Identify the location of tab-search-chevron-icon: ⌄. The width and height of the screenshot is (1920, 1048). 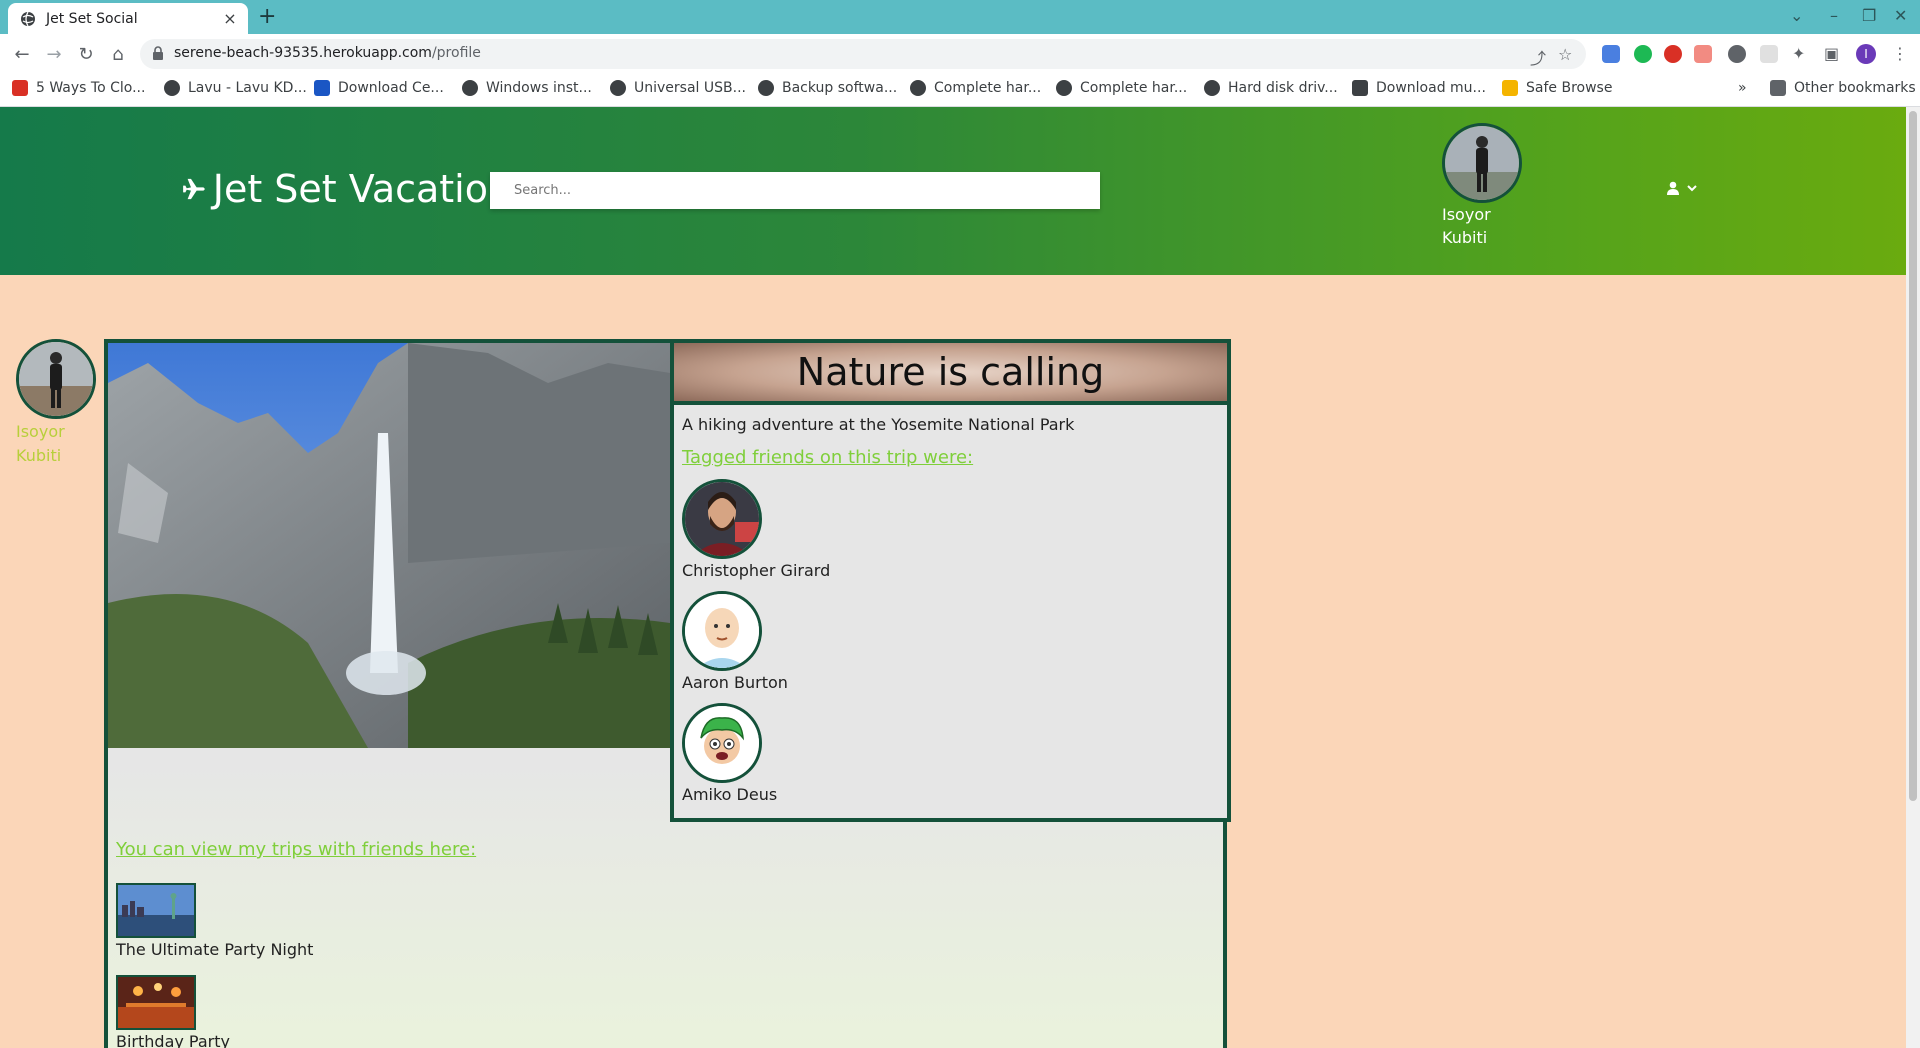
(1796, 15).